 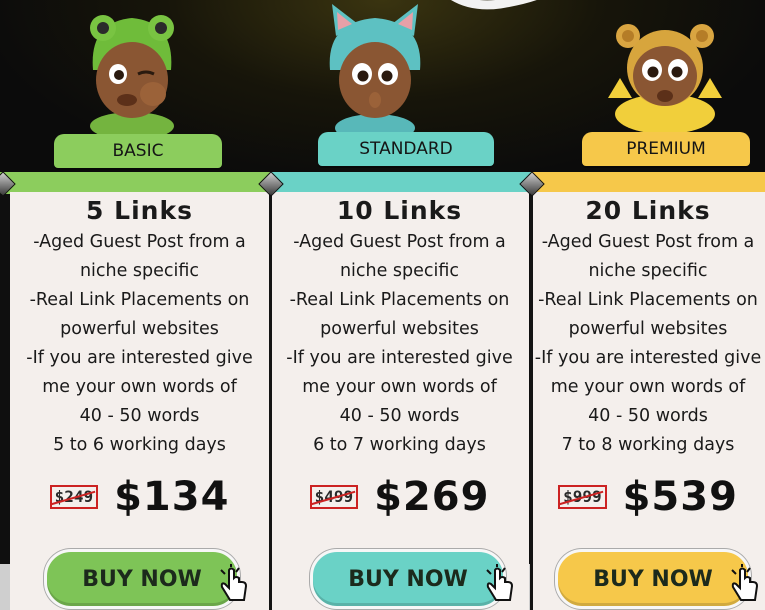 What do you see at coordinates (401, 183) in the screenshot?
I see `standard-ribbon-band` at bounding box center [401, 183].